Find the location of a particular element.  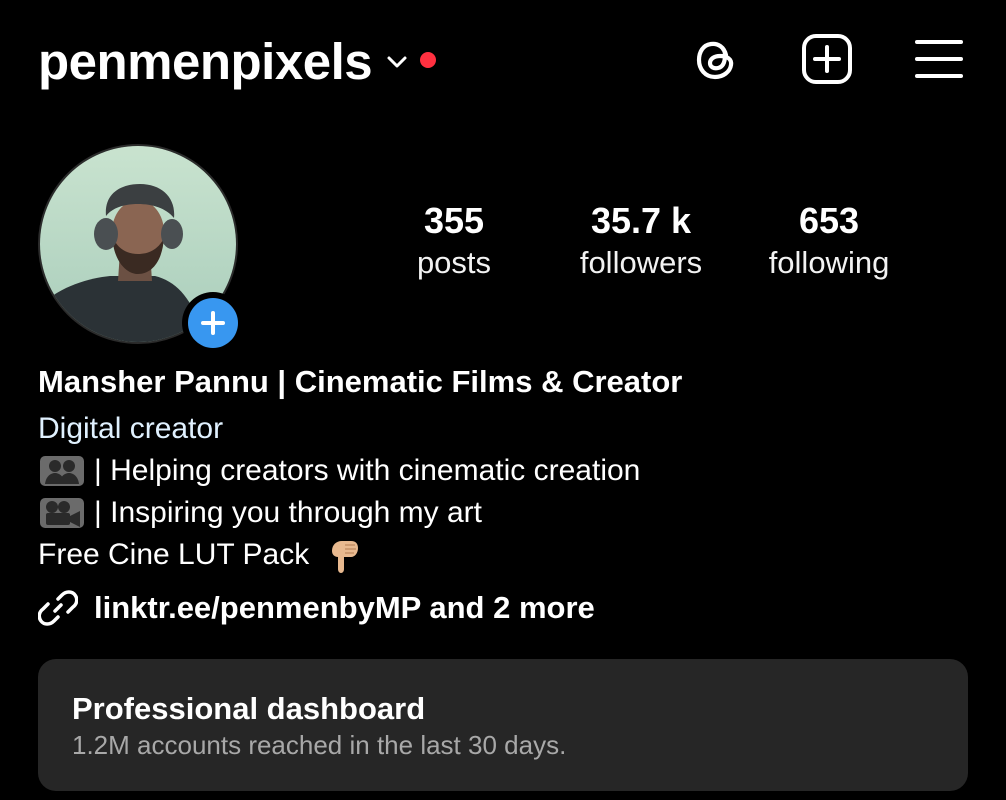

username: penmenpixels is located at coordinates (205, 61).